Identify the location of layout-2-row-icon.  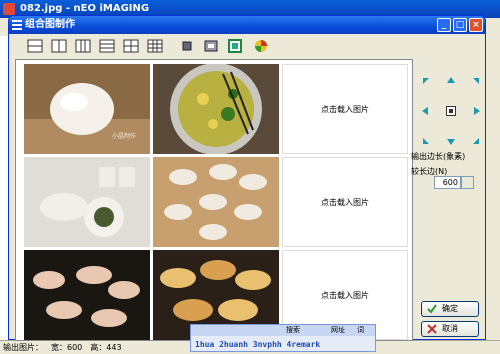
(107, 46).